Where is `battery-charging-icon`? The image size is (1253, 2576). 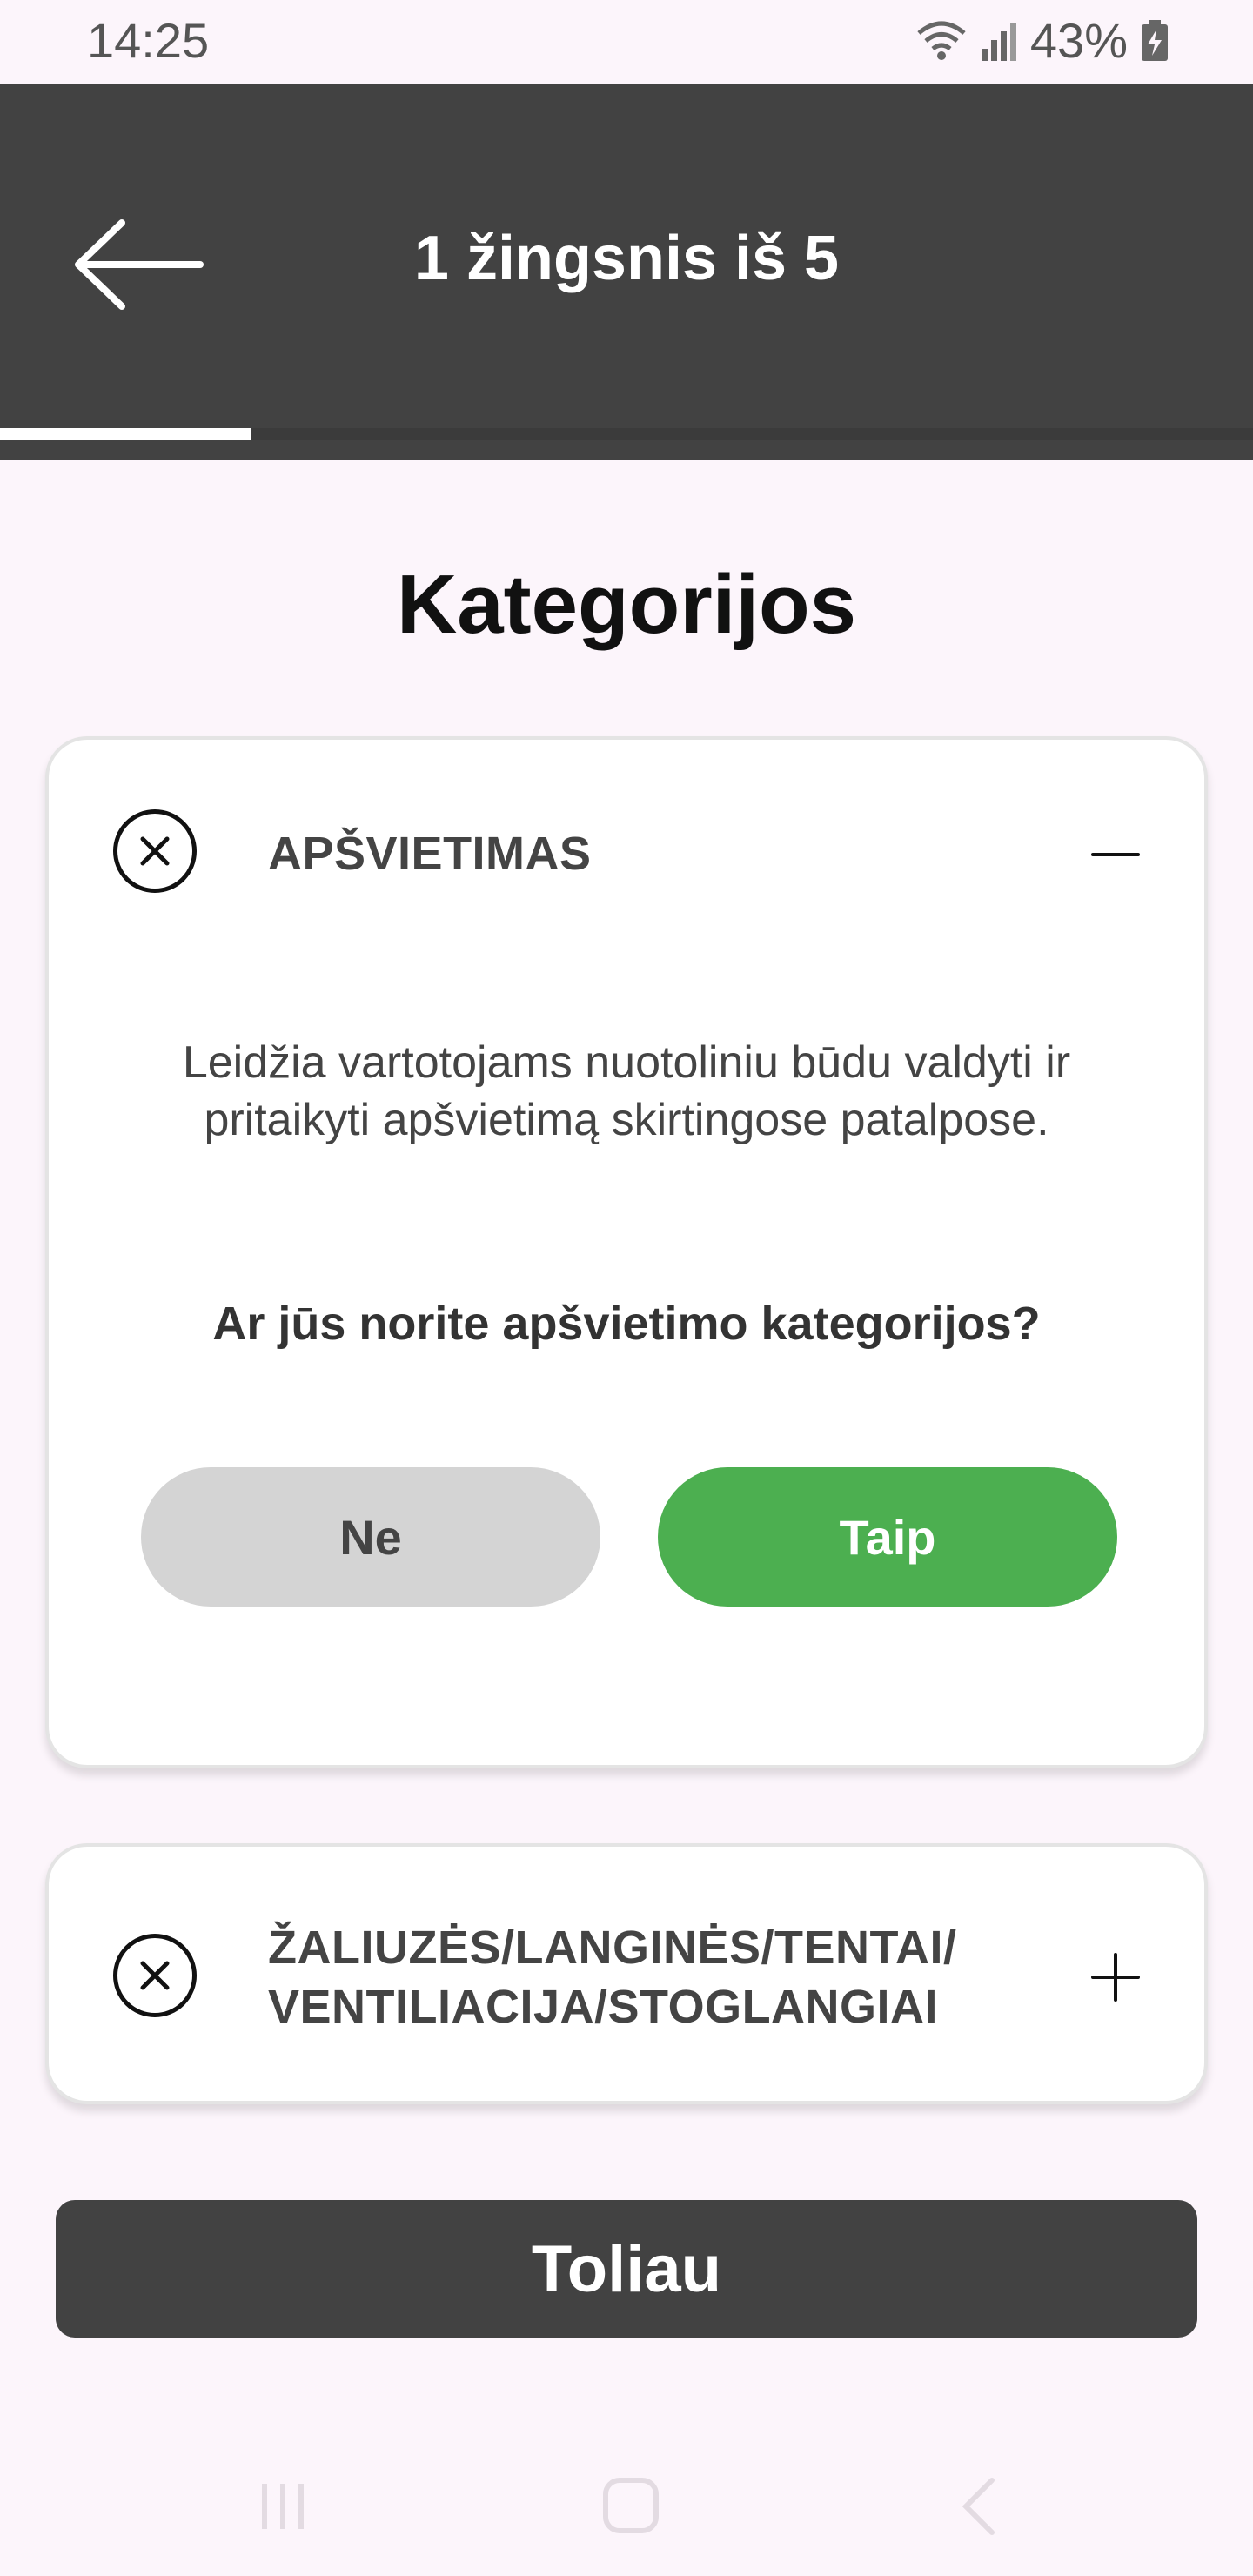
battery-charging-icon is located at coordinates (1154, 41).